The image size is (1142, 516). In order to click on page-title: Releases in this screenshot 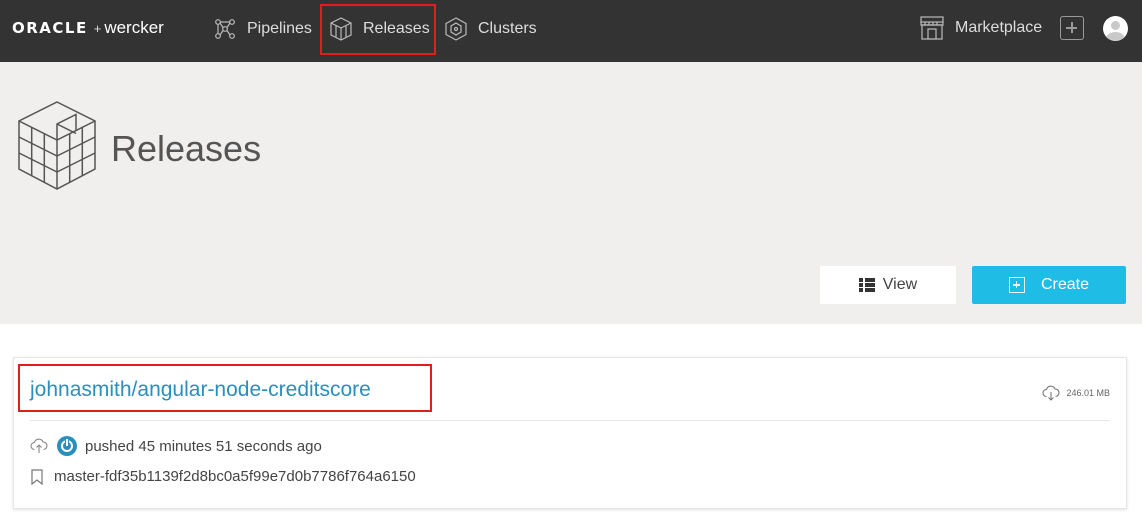, I will do `click(186, 148)`.